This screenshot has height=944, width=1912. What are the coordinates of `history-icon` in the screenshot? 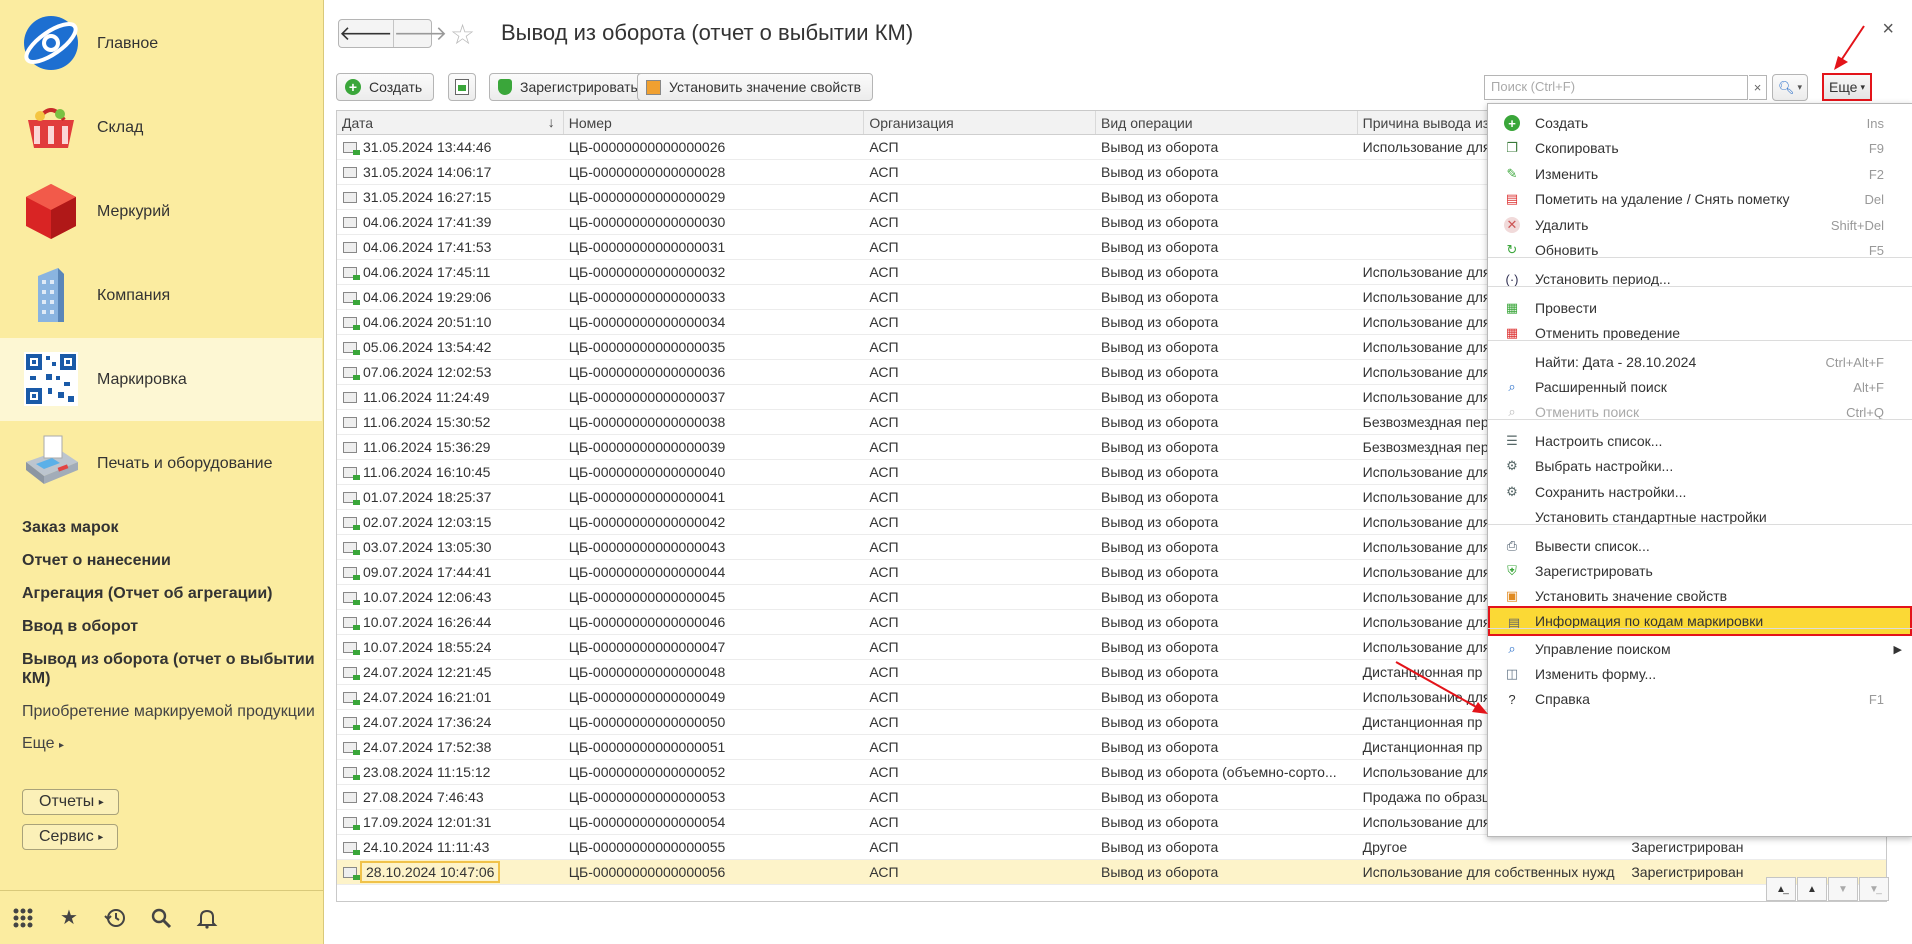 It's located at (115, 918).